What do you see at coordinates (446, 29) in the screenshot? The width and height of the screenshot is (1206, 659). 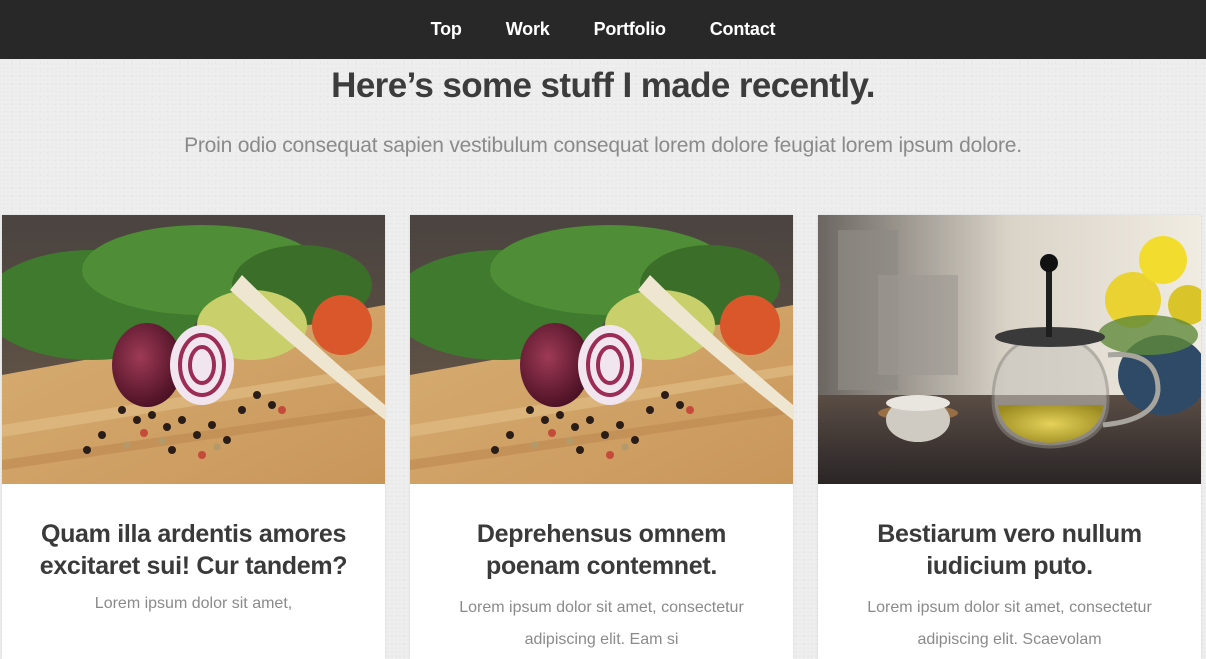 I see `nav-link-top: Top` at bounding box center [446, 29].